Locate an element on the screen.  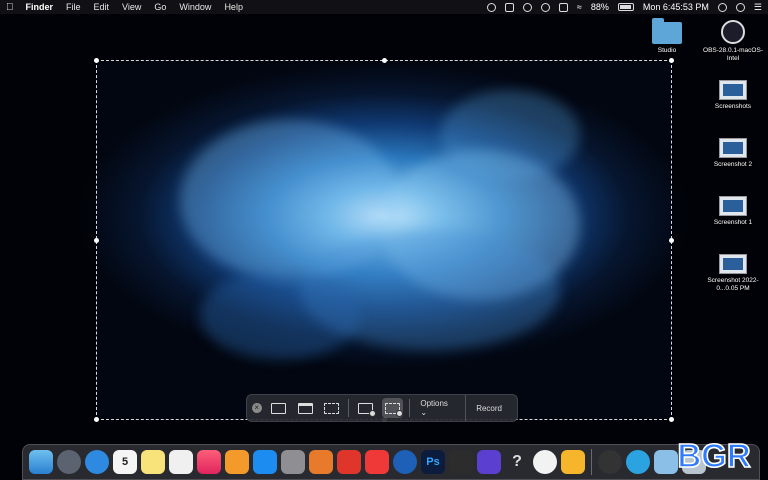
screenshots-folder-icon is located at coordinates (733, 90).